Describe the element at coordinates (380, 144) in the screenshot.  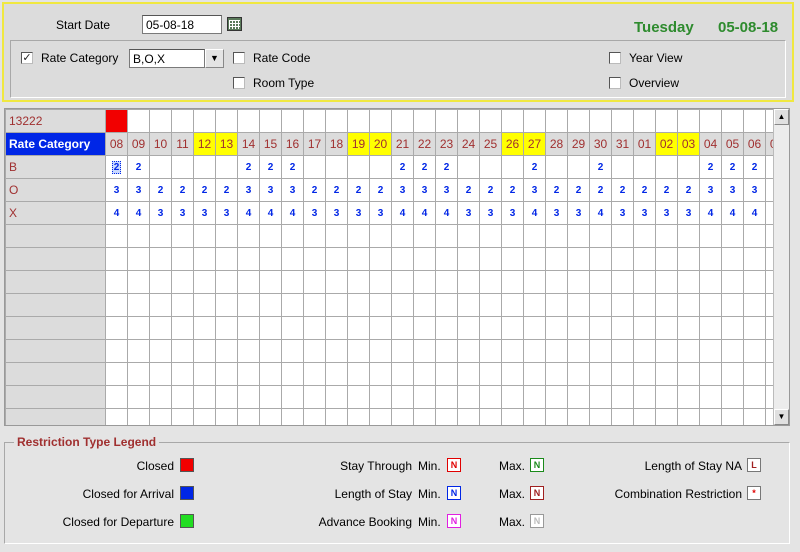
I see `date-header-cell: 20` at that location.